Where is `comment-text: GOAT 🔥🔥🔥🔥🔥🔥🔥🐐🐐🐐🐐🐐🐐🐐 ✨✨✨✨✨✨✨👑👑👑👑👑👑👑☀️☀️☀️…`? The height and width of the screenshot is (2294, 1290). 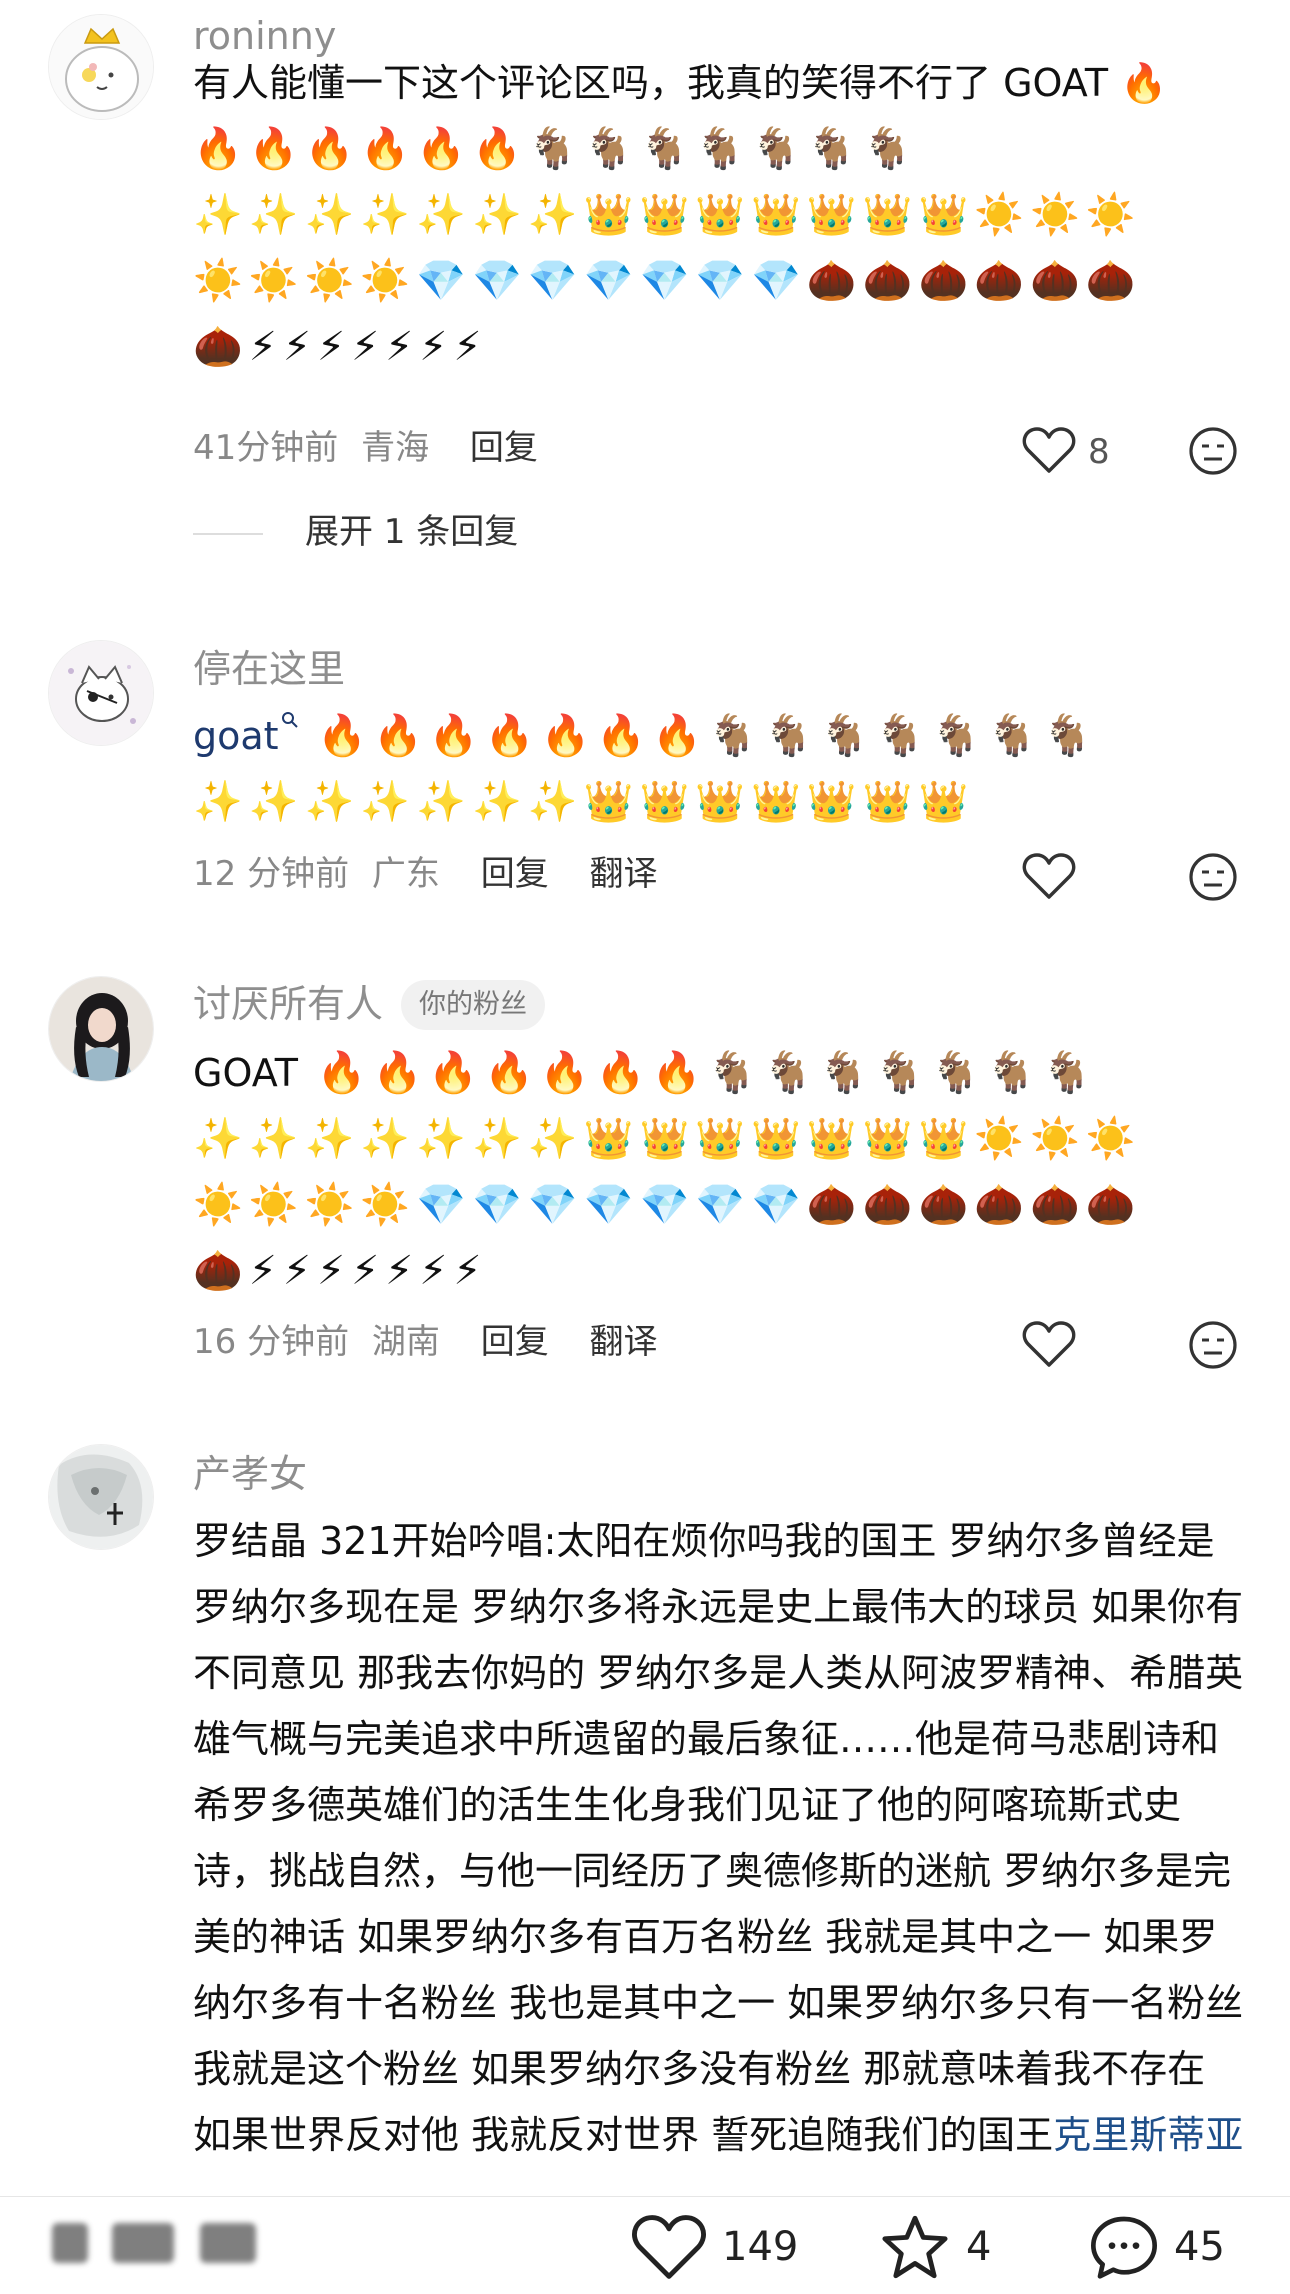 comment-text: GOAT 🔥🔥🔥🔥🔥🔥🔥🐐🐐🐐🐐🐐🐐🐐 ✨✨✨✨✨✨✨👑👑👑👑👑👑👑☀️☀️☀️… is located at coordinates (723, 1172).